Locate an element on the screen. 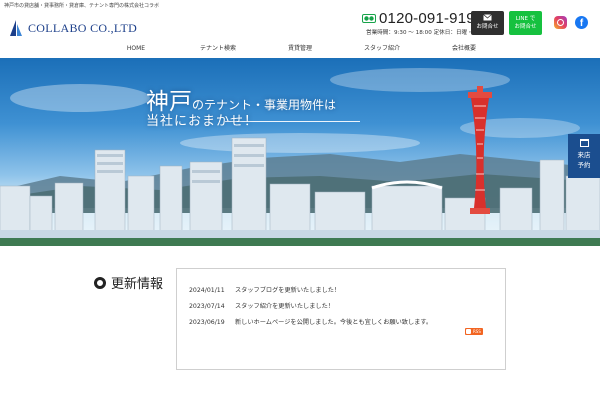  line-button-label-2: お問合せ is located at coordinates (525, 27).